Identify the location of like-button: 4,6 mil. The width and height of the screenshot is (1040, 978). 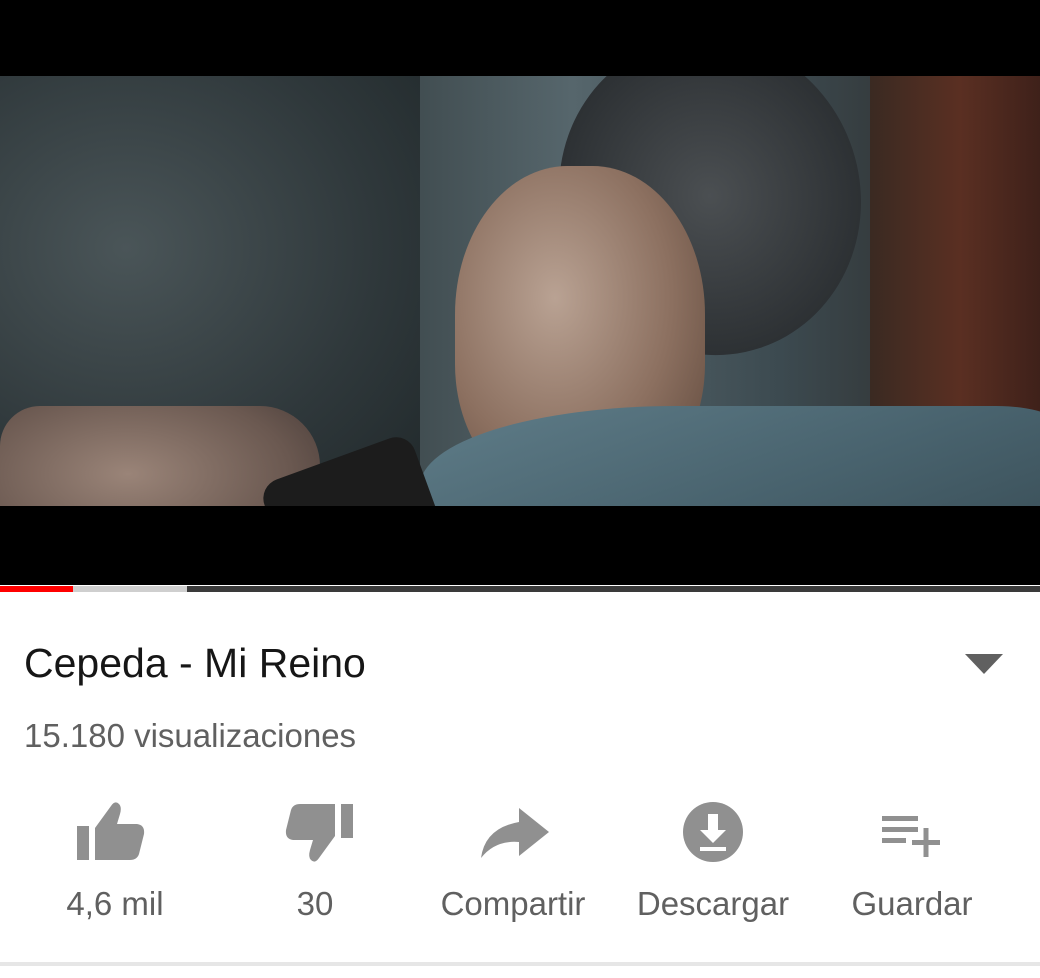
(115, 863).